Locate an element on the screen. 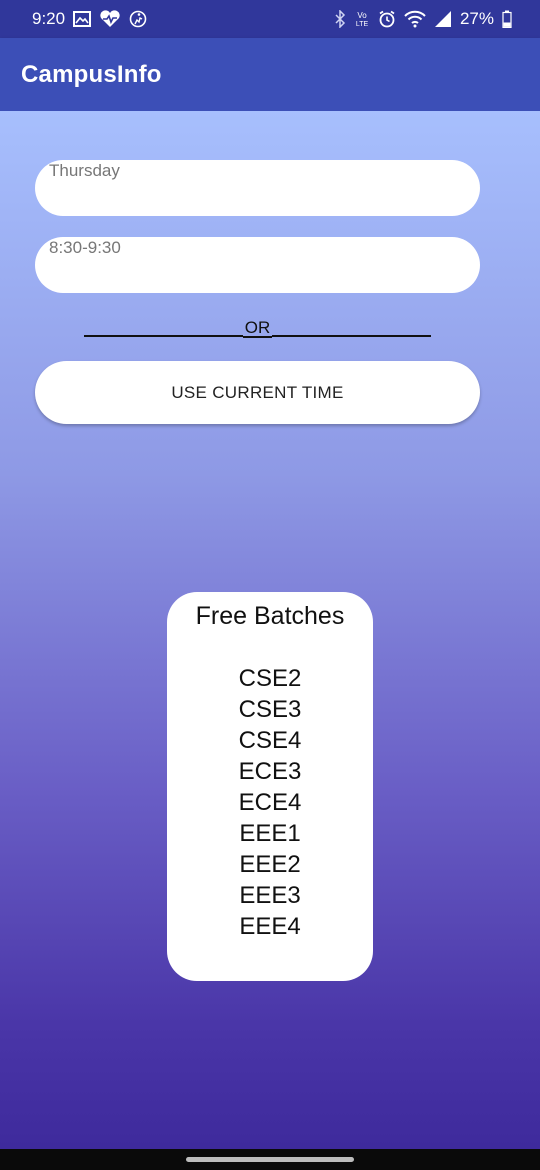 This screenshot has width=540, height=1170. app-title: CampusInfo is located at coordinates (91, 74).